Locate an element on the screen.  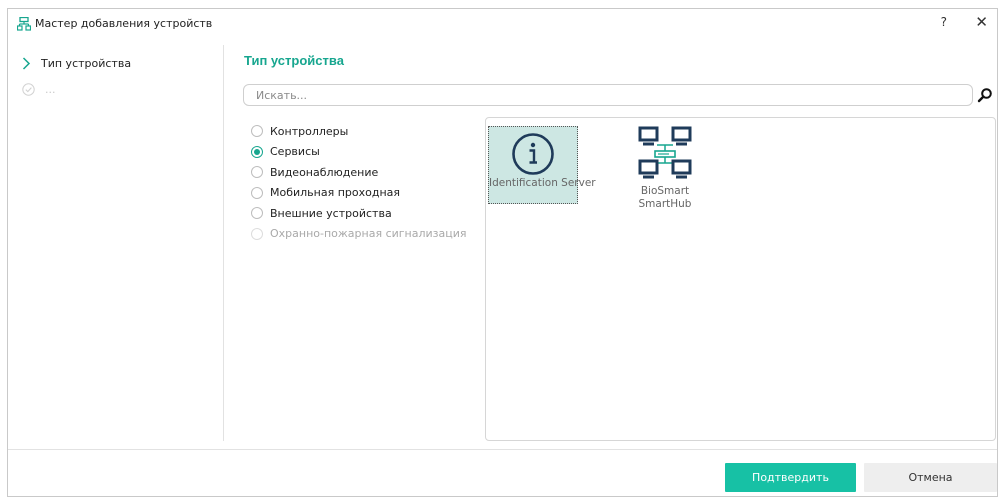
type-option-label: Внешние устройства is located at coordinates (331, 213).